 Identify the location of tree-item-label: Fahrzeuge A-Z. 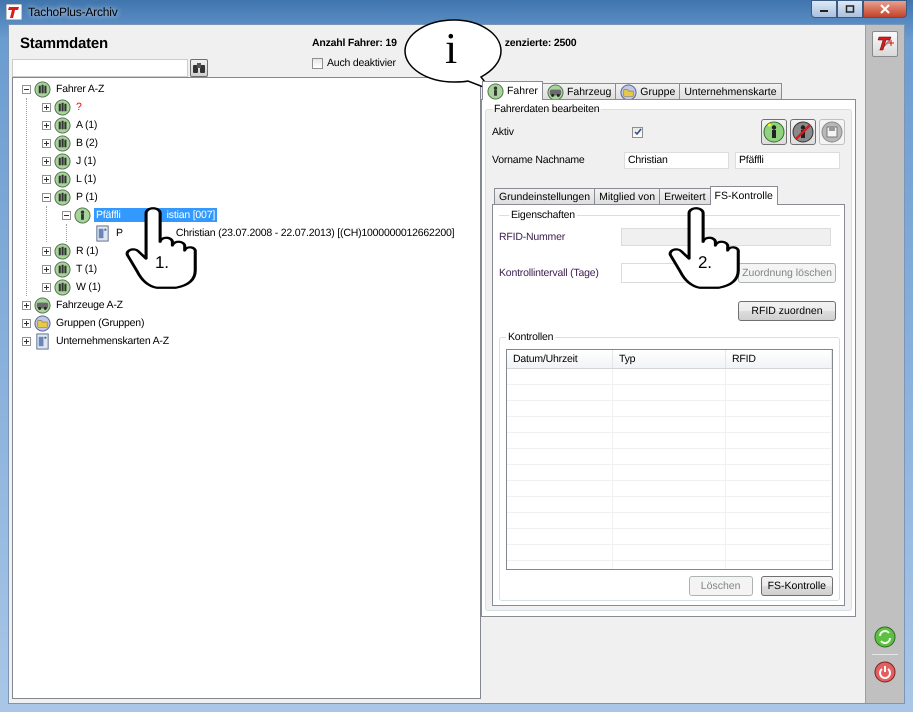
(89, 305).